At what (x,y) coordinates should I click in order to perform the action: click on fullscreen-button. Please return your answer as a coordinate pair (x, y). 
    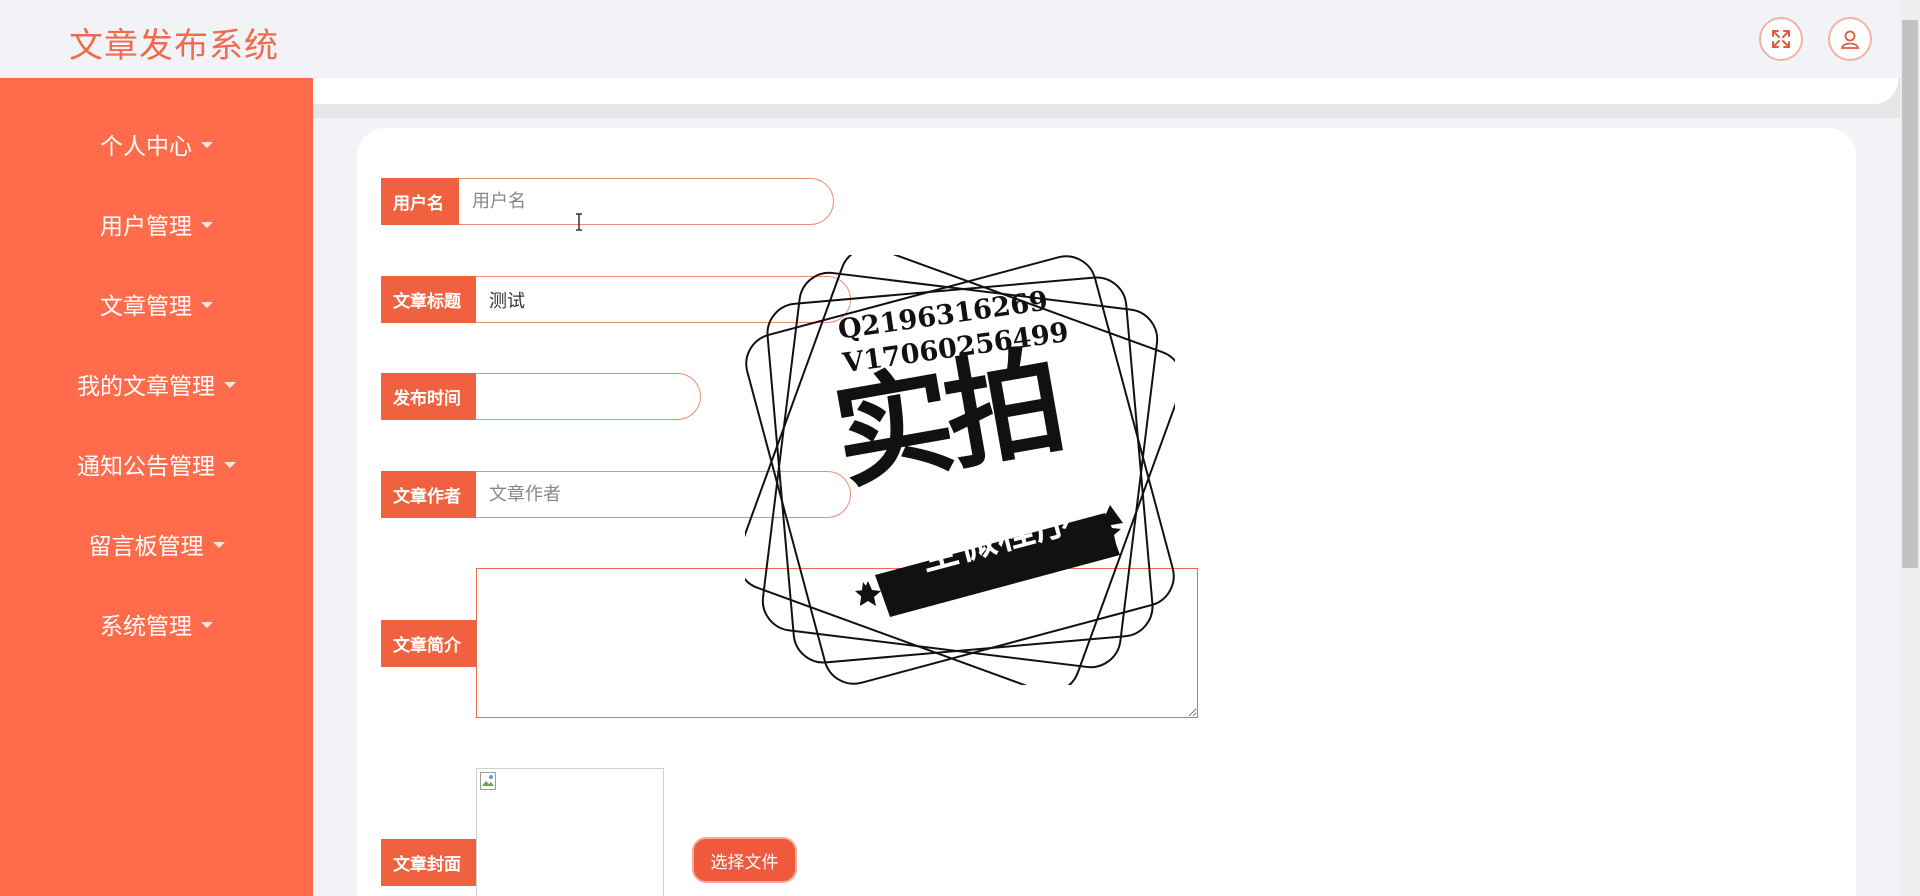
    Looking at the image, I should click on (1781, 39).